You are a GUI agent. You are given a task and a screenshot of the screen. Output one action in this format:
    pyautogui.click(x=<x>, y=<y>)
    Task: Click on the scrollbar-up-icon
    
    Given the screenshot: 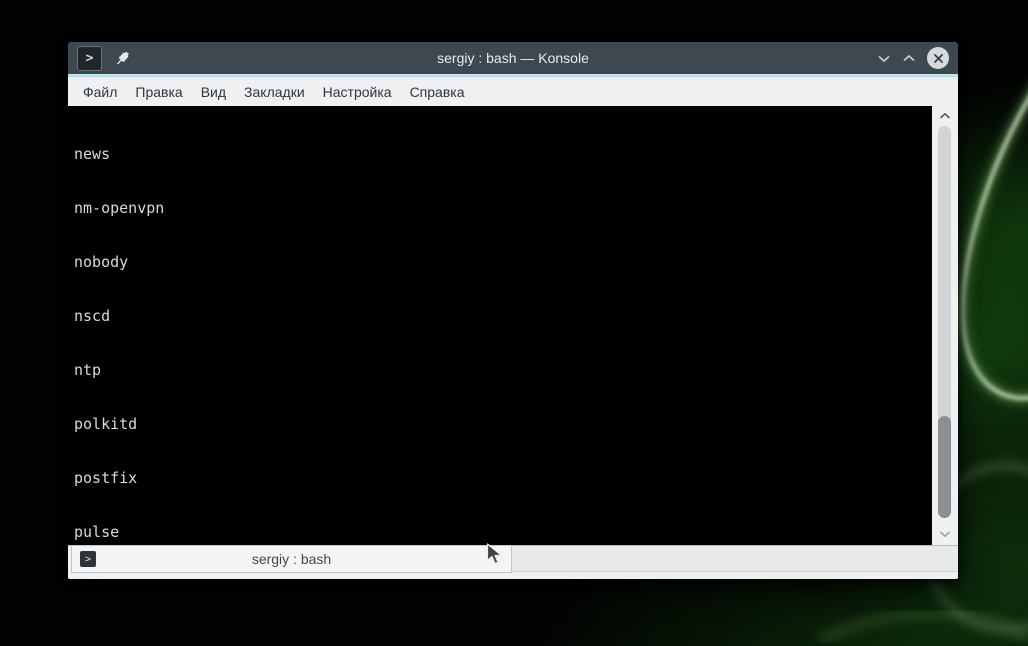 What is the action you would take?
    pyautogui.click(x=945, y=116)
    